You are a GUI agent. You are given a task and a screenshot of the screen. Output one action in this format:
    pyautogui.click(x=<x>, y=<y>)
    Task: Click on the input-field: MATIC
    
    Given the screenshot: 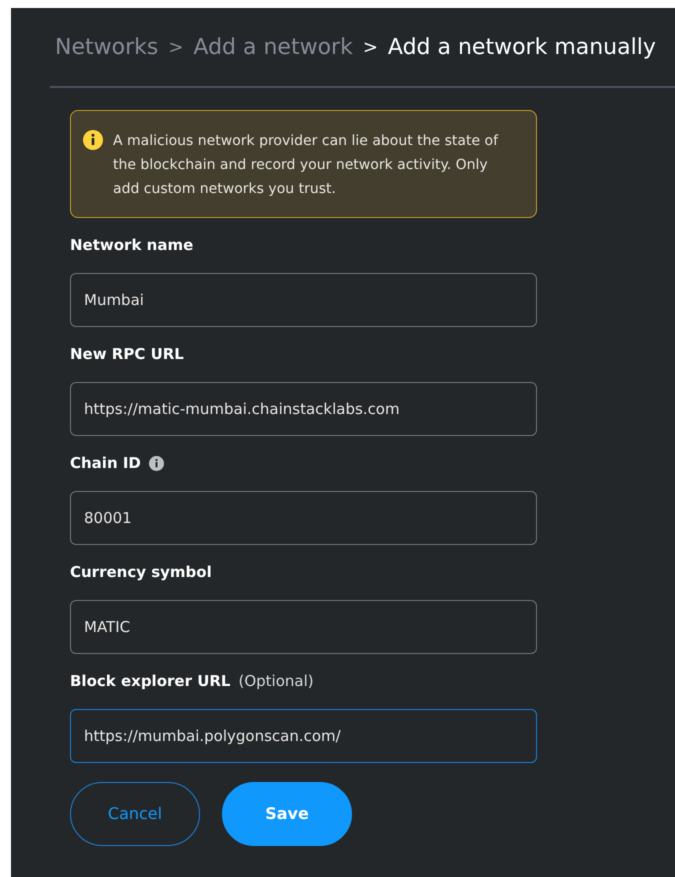 What is the action you would take?
    pyautogui.click(x=303, y=627)
    